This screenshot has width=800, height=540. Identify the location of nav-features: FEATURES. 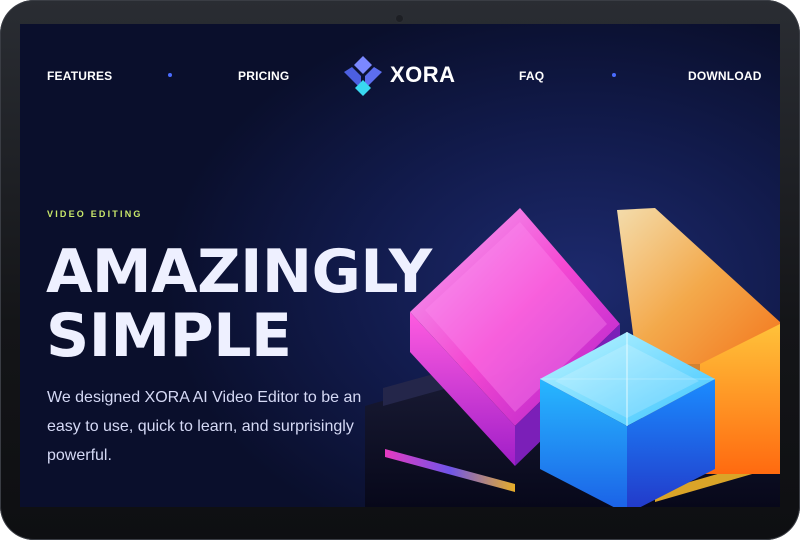
(79, 76).